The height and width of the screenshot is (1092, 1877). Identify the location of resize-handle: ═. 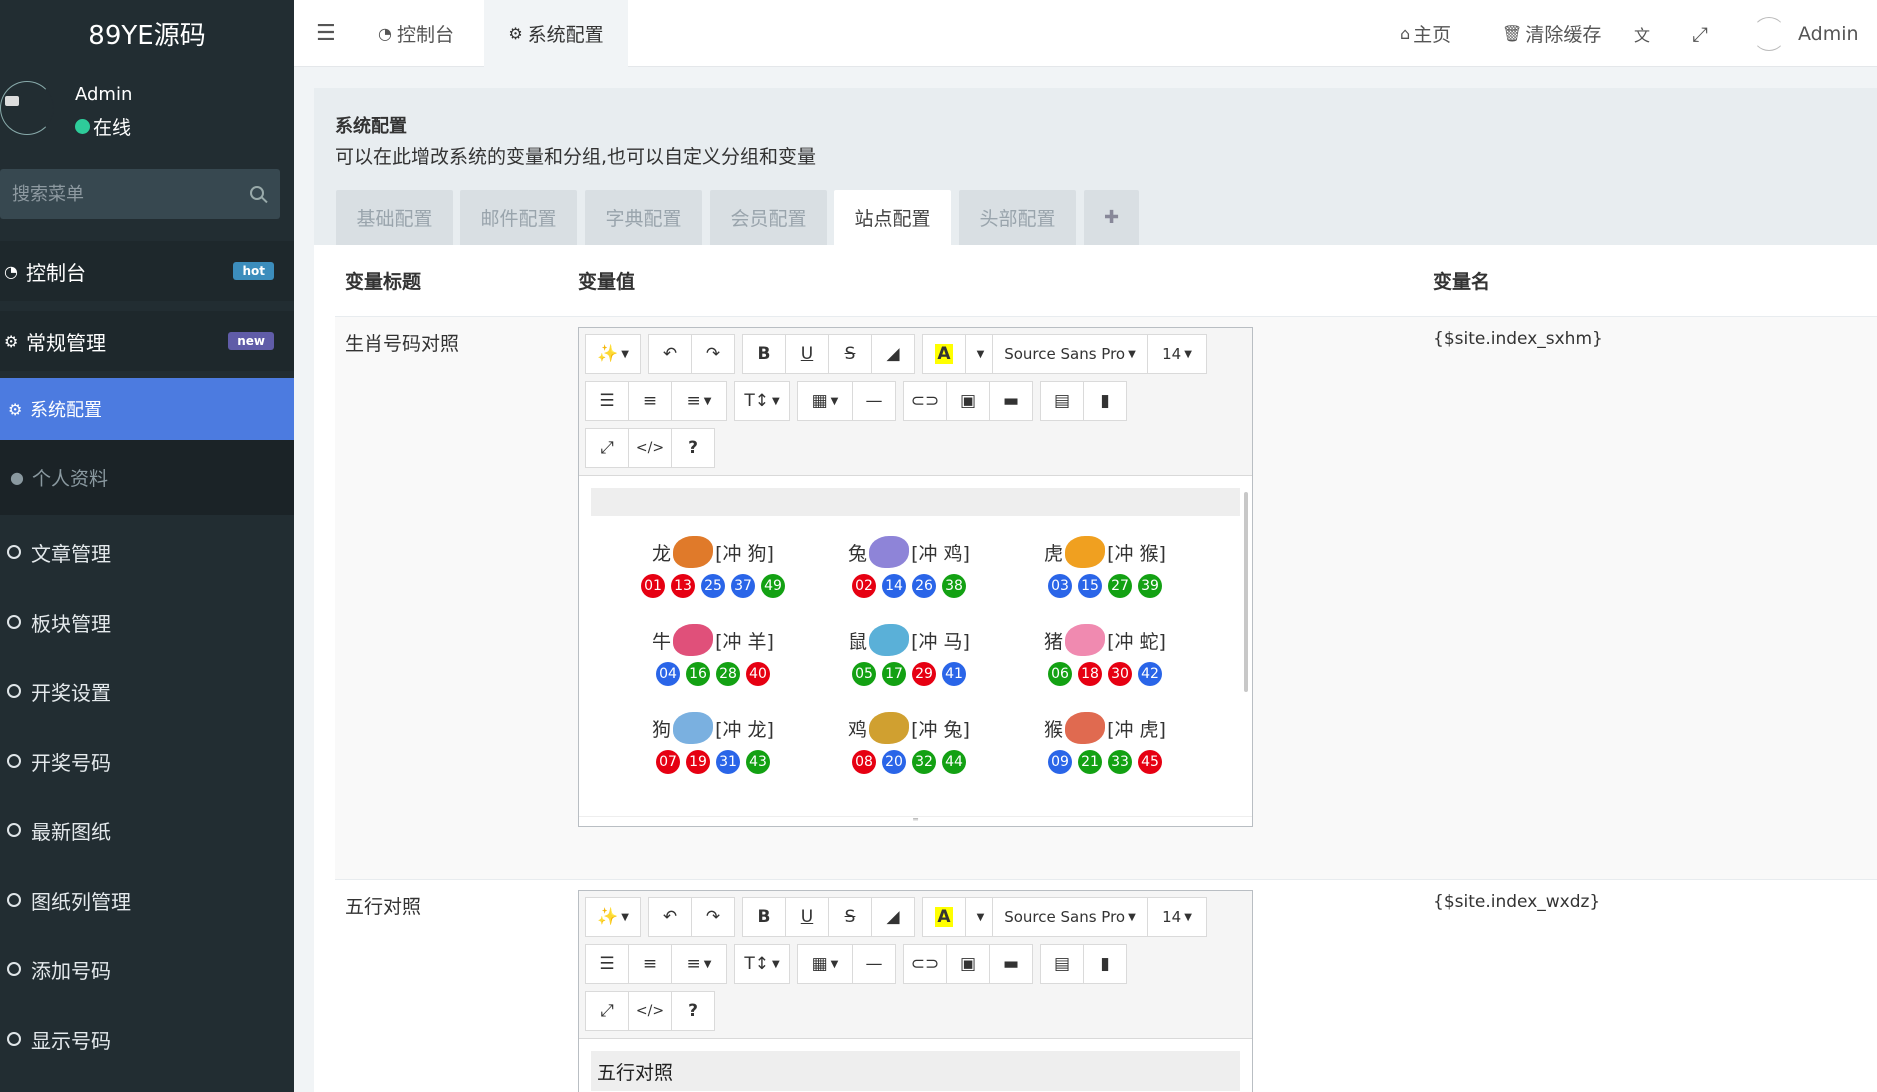
(915, 821).